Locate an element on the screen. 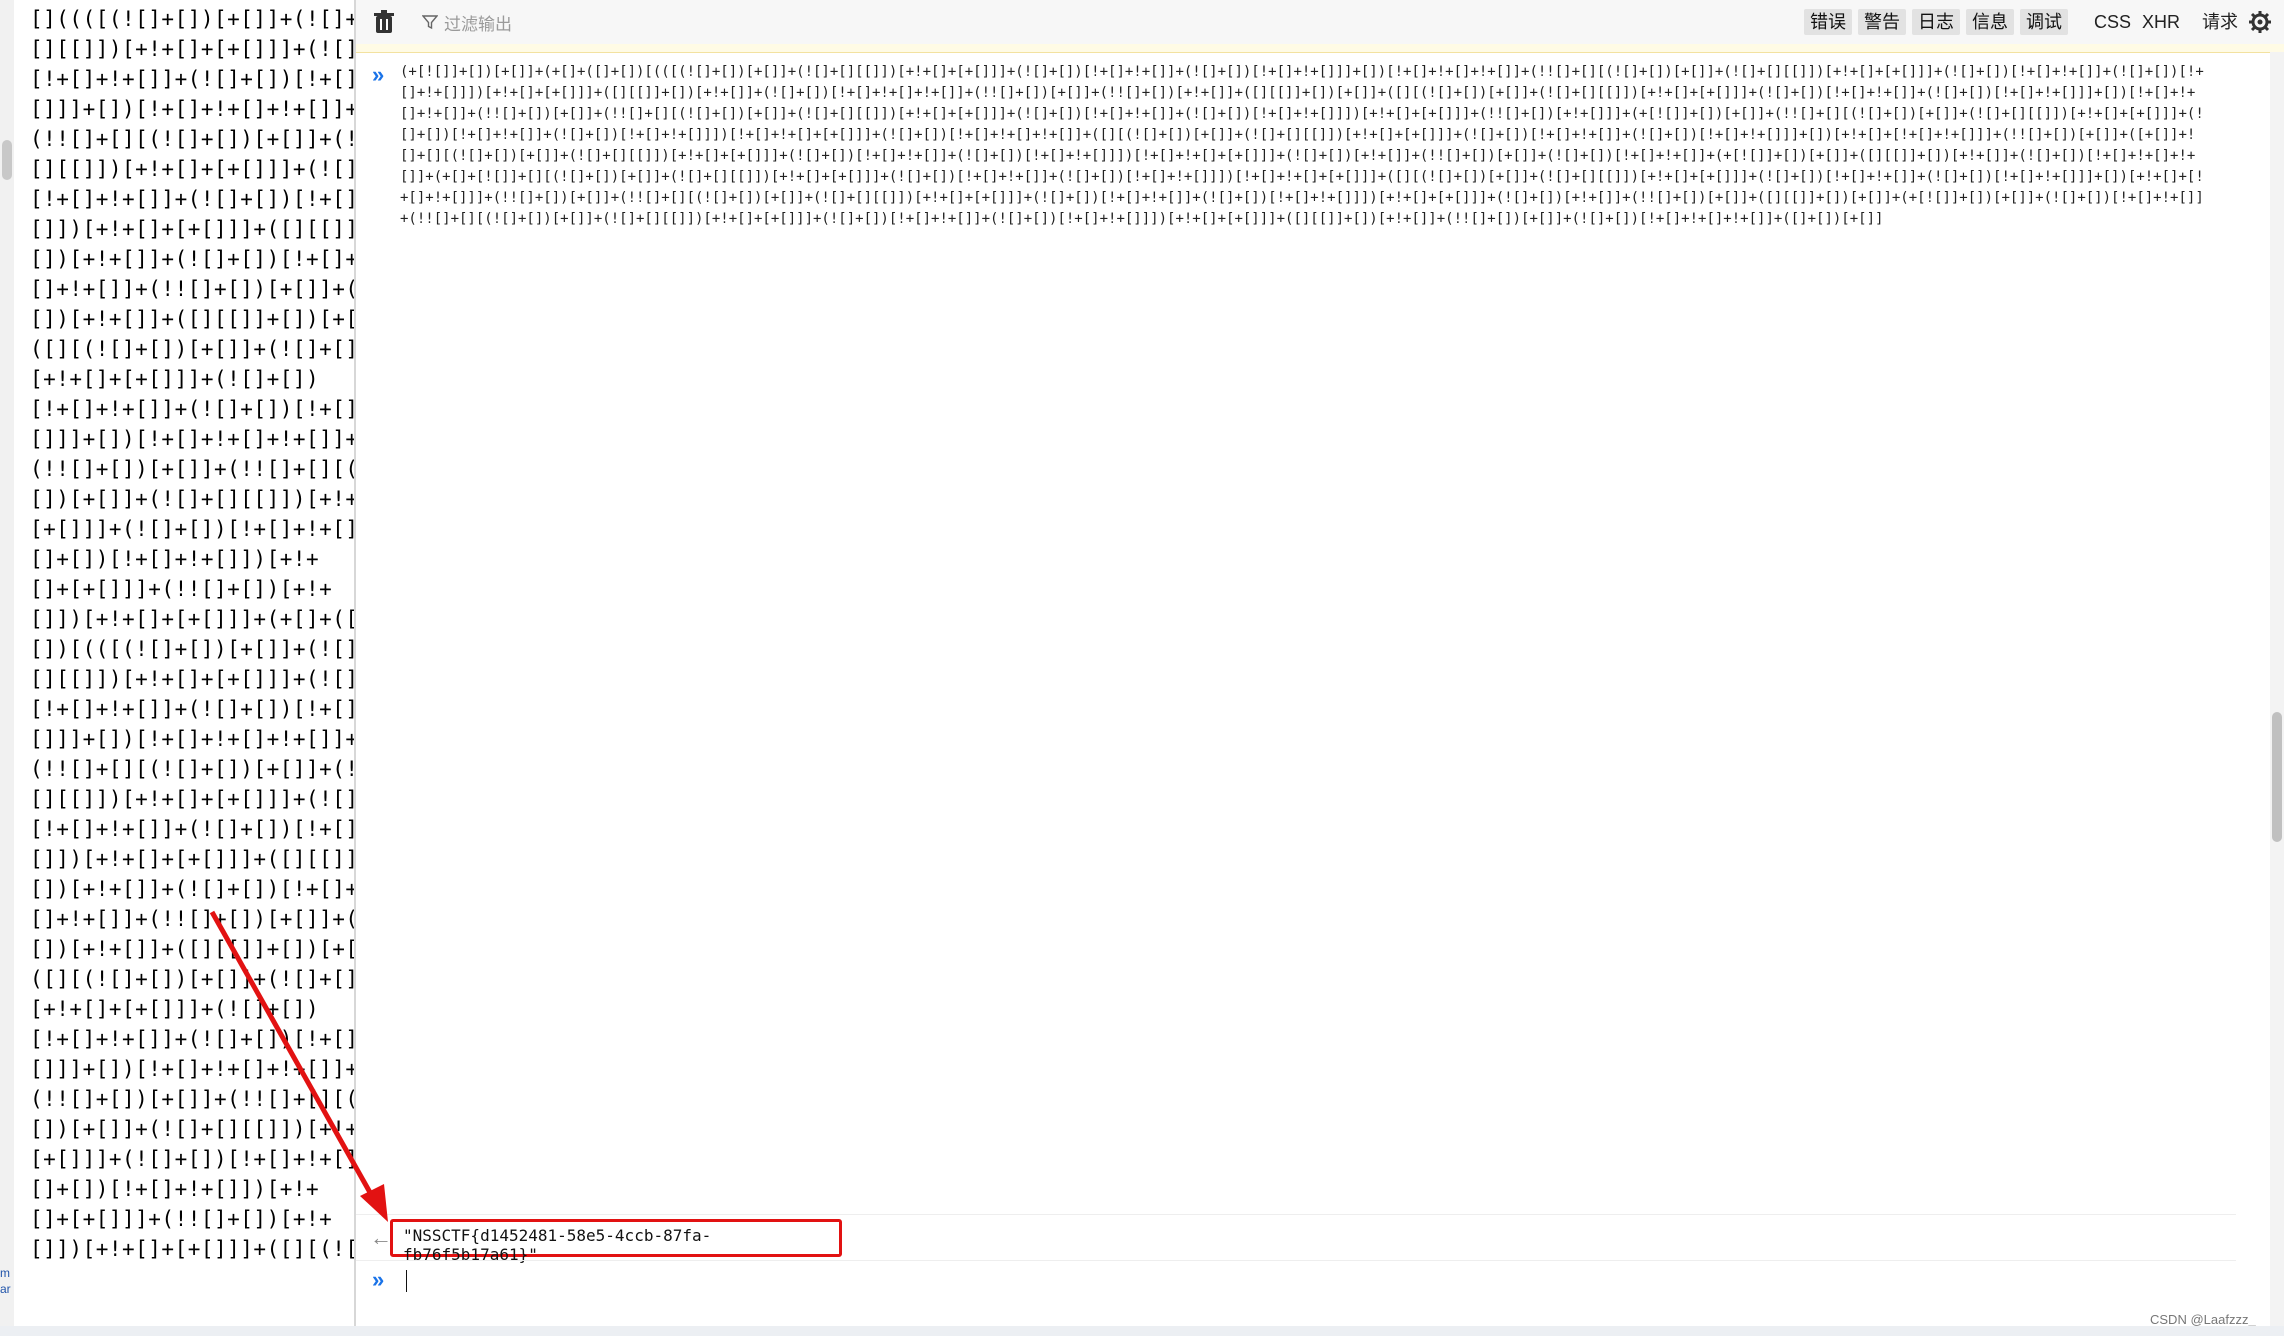  source-line: [])[(([(![]+[])[+[]]+(![]+ is located at coordinates (192, 649).